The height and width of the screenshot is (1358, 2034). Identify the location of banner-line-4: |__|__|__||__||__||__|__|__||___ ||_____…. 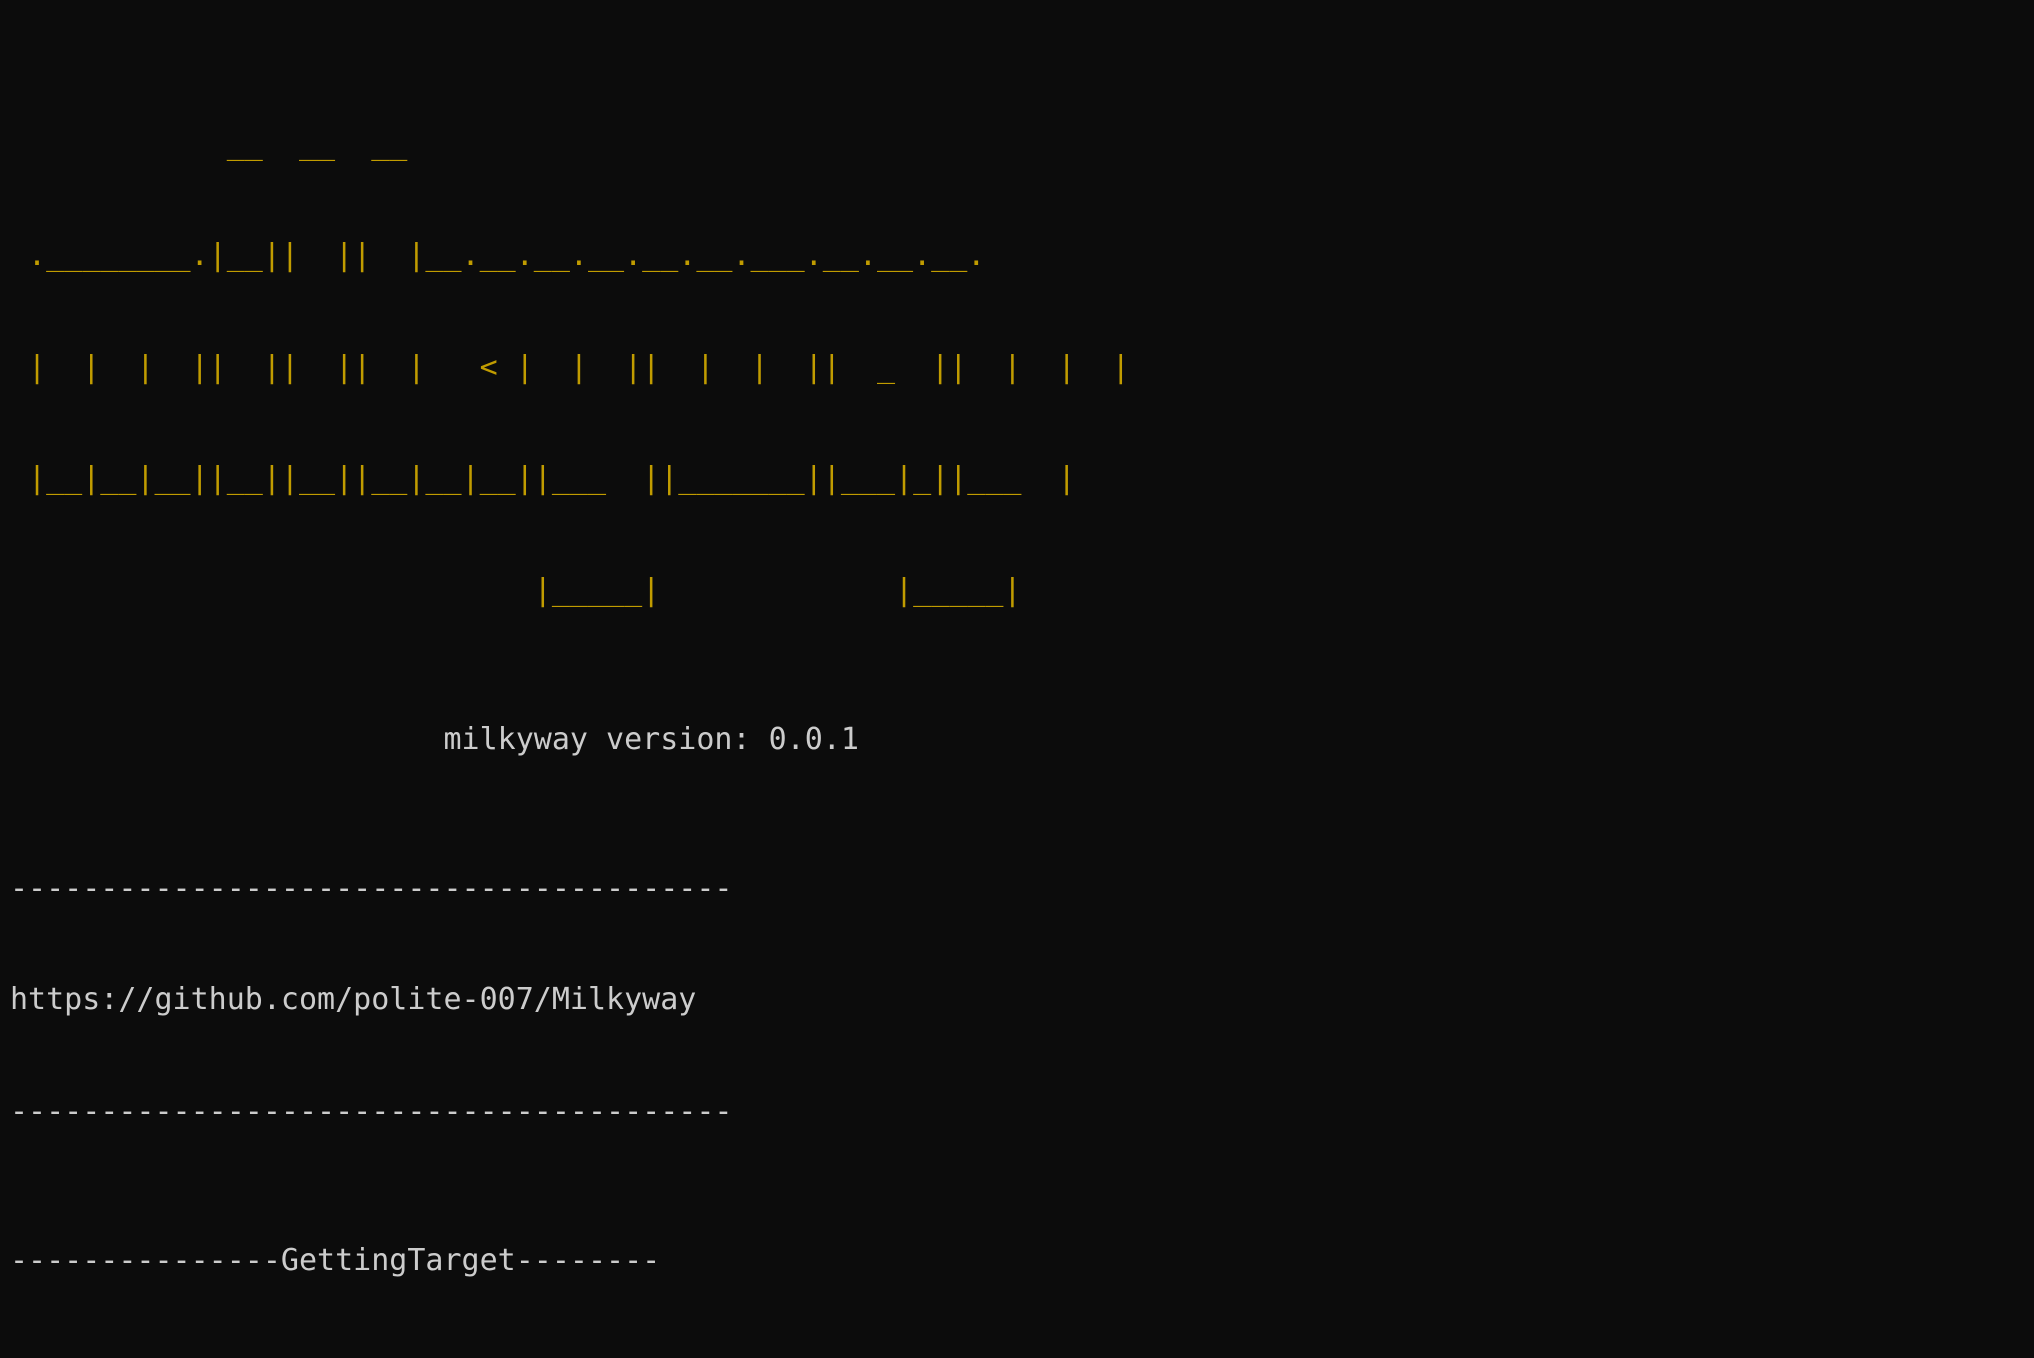
(543, 479).